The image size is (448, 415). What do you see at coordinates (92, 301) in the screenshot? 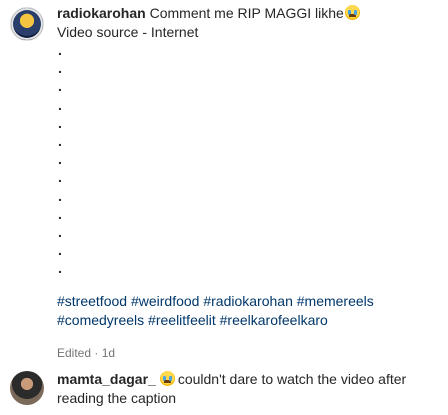
I see `hashtag-link: #streetfood` at bounding box center [92, 301].